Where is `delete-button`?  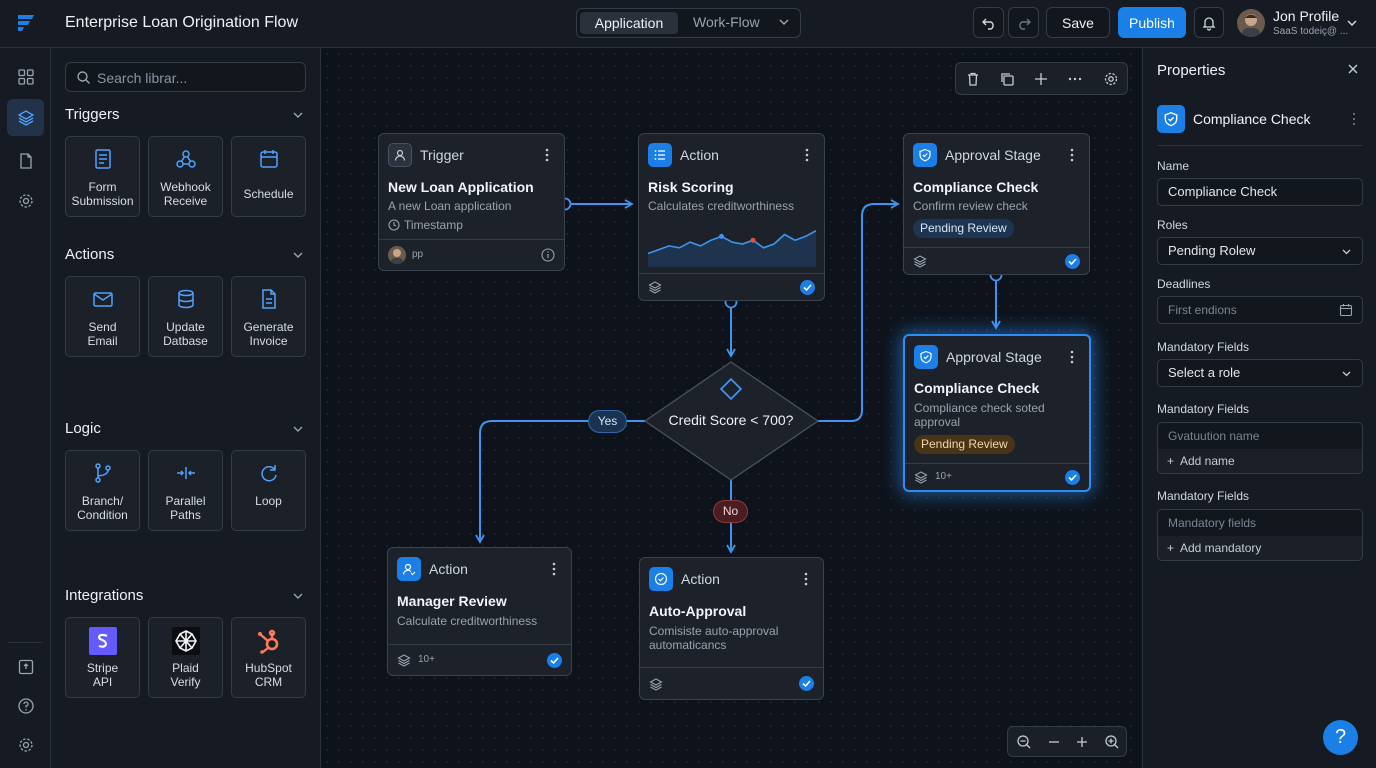
delete-button is located at coordinates (973, 78).